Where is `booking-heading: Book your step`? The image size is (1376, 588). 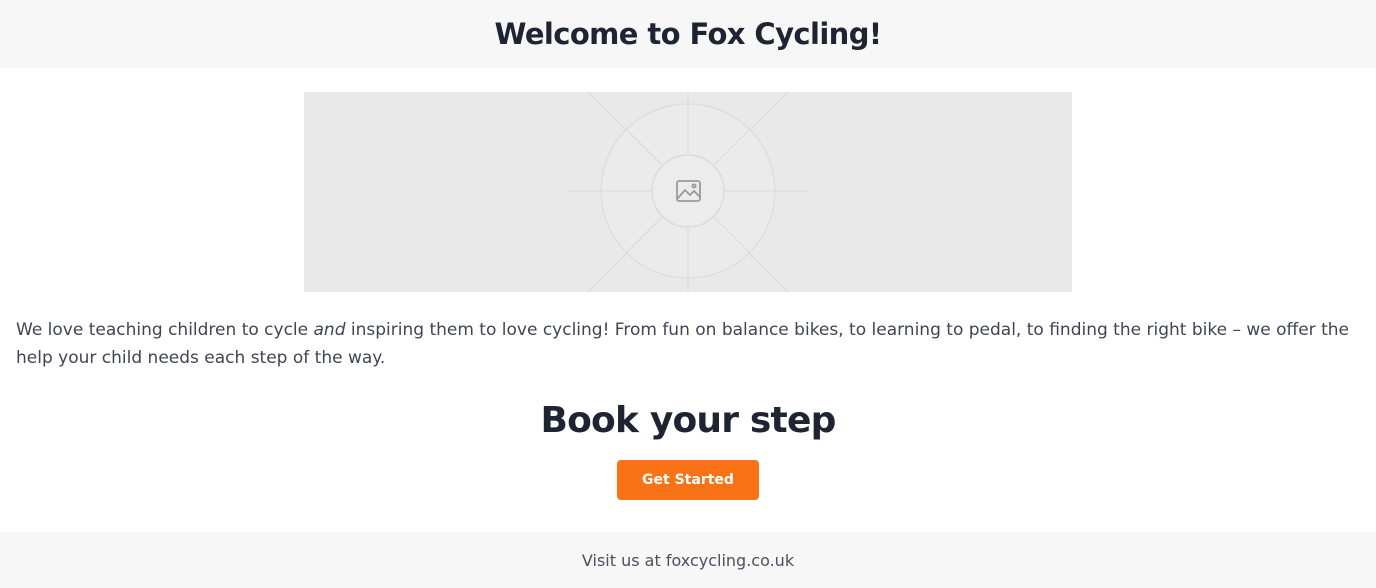
booking-heading: Book your step is located at coordinates (688, 420).